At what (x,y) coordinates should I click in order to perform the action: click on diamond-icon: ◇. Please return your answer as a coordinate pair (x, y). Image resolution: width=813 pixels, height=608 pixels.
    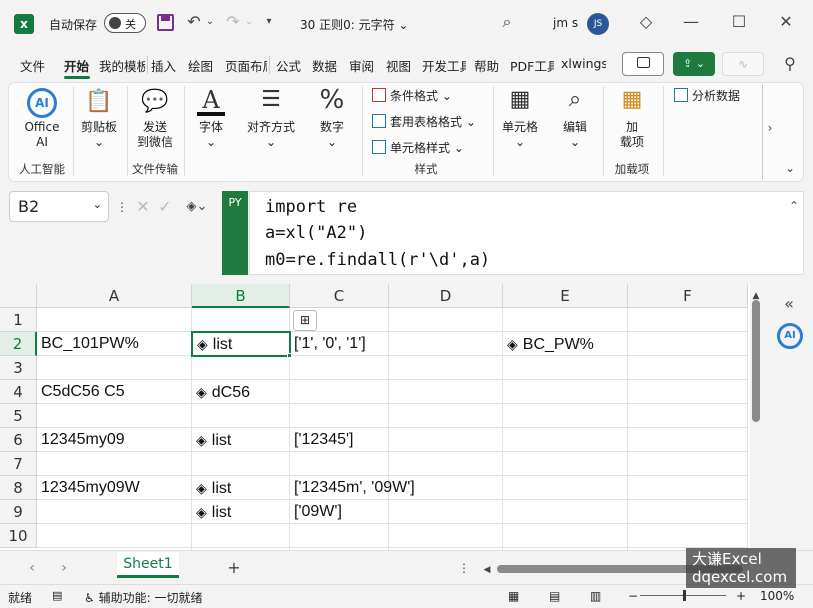
    Looking at the image, I should click on (646, 22).